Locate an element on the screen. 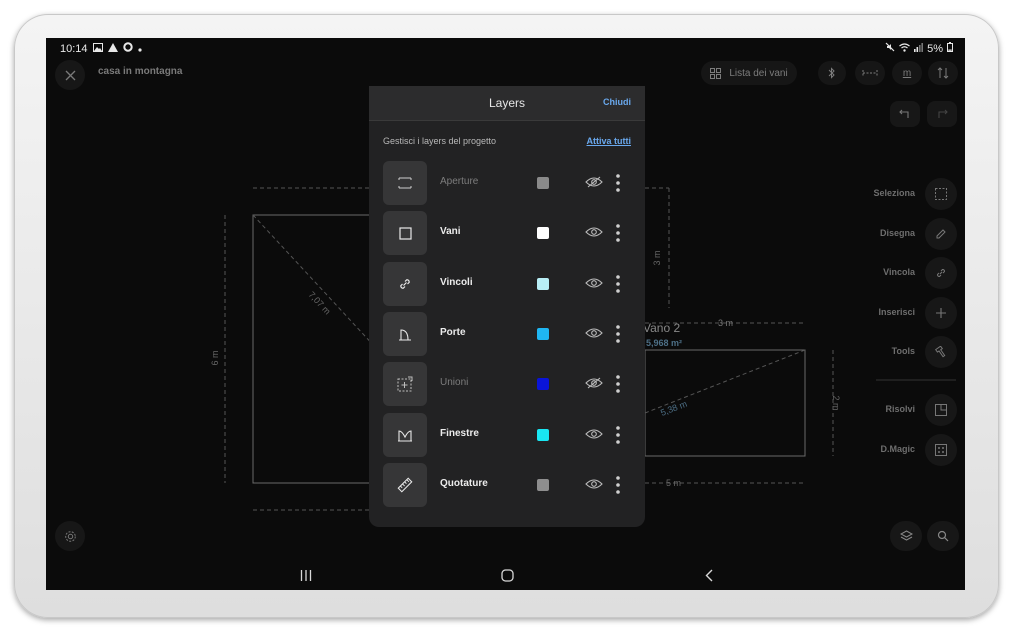  recent-apps-icon is located at coordinates (306, 575).